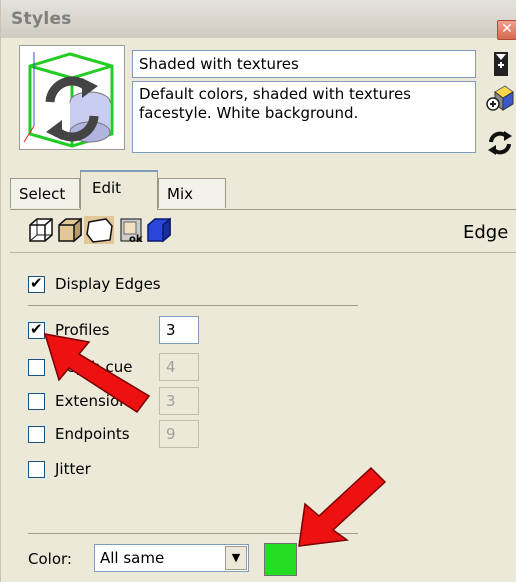 Image resolution: width=516 pixels, height=582 pixels. Describe the element at coordinates (97, 373) in the screenshot. I see `annotation-arrow-profiles-icon` at that location.